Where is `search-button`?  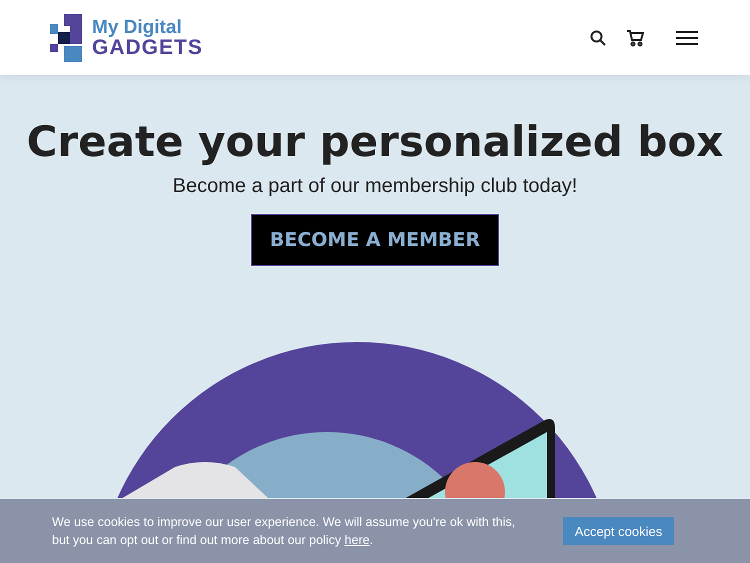
search-button is located at coordinates (598, 38).